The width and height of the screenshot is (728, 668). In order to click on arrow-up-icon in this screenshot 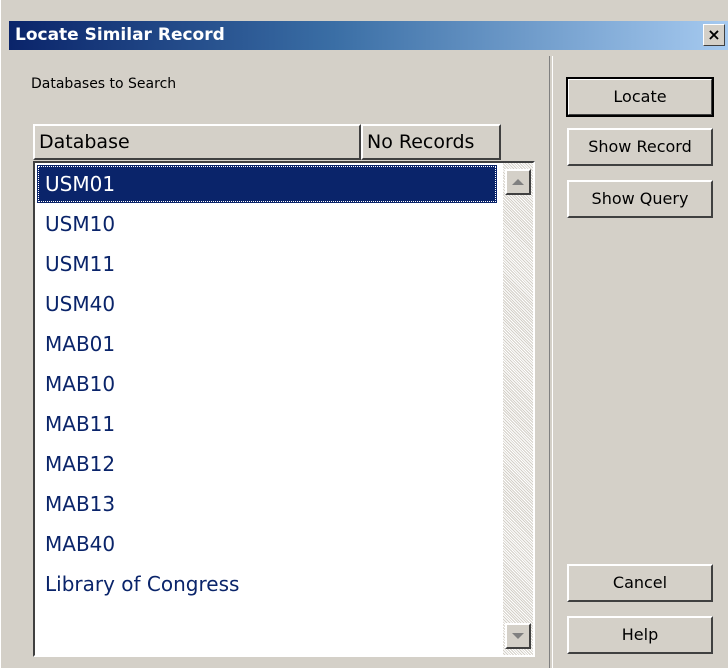, I will do `click(518, 182)`.